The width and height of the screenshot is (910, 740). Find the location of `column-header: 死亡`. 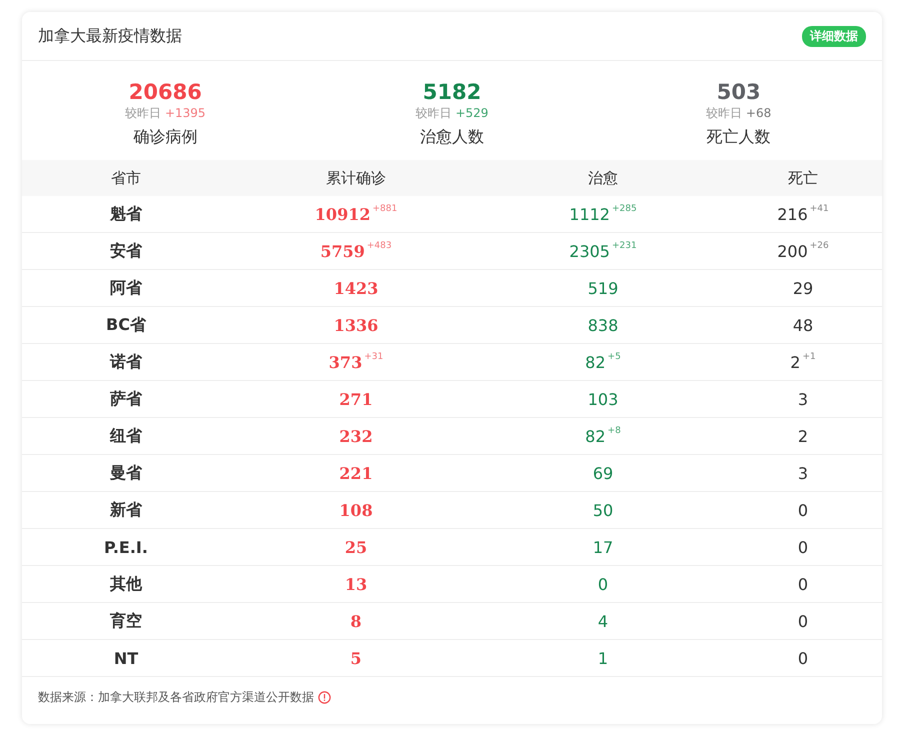

column-header: 死亡 is located at coordinates (803, 178).